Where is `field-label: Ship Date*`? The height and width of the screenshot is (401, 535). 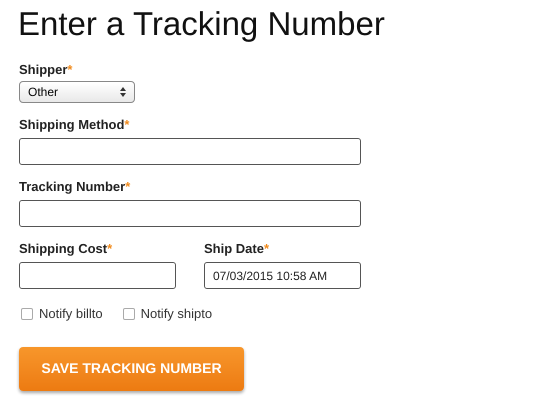 field-label: Ship Date* is located at coordinates (237, 249).